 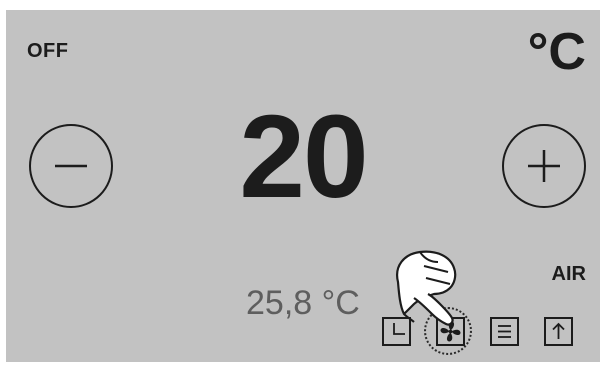 I want to click on menu-button, so click(x=504, y=331).